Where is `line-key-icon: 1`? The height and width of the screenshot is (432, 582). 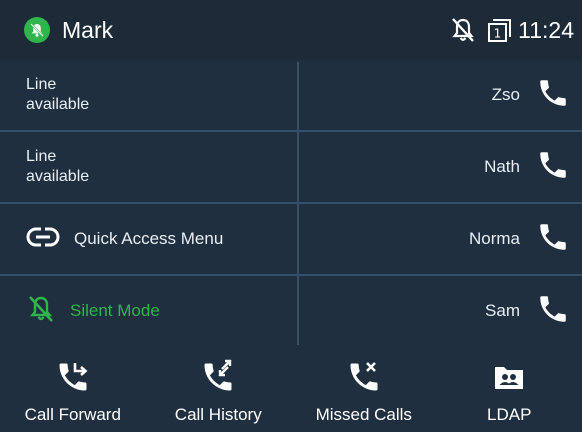
line-key-icon: 1 is located at coordinates (500, 30).